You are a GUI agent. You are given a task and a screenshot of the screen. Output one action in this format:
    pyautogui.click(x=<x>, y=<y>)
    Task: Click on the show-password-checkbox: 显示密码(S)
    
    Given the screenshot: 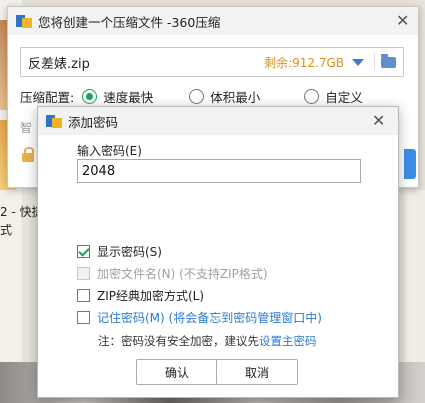 What is the action you would take?
    pyautogui.click(x=119, y=251)
    